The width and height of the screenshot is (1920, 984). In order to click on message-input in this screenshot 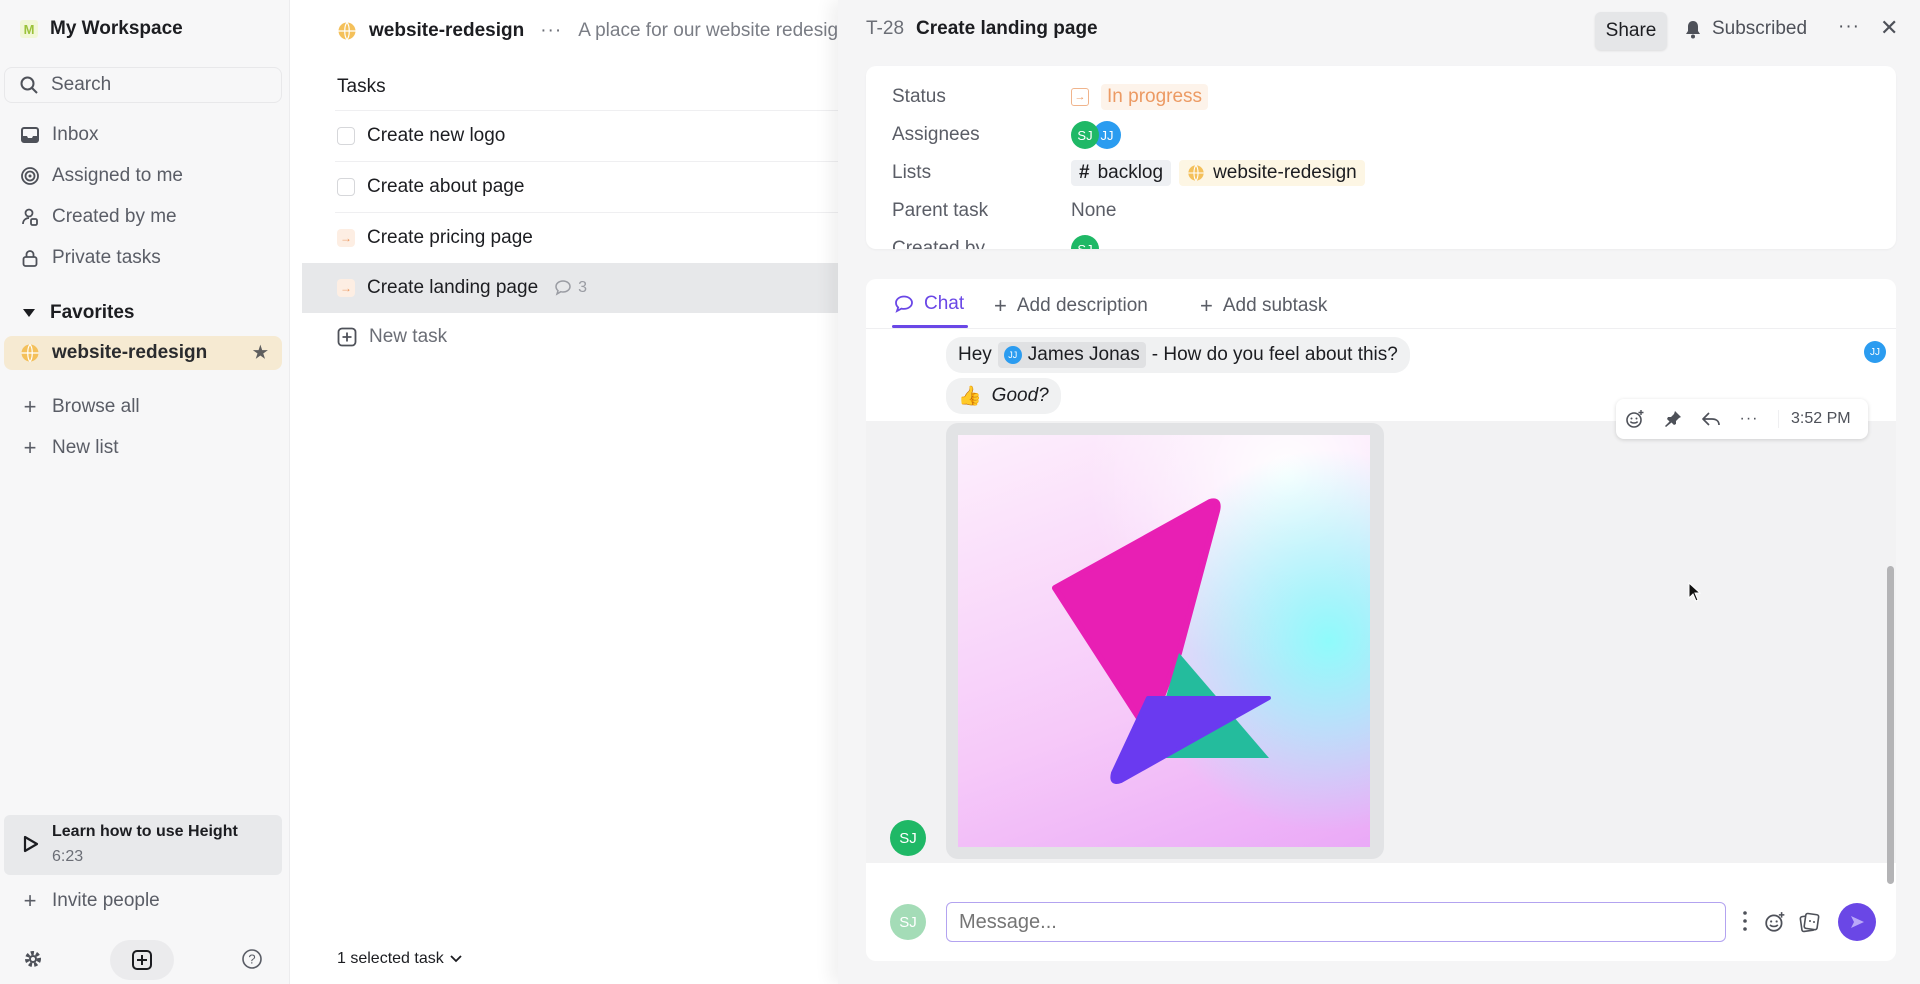, I will do `click(1336, 922)`.